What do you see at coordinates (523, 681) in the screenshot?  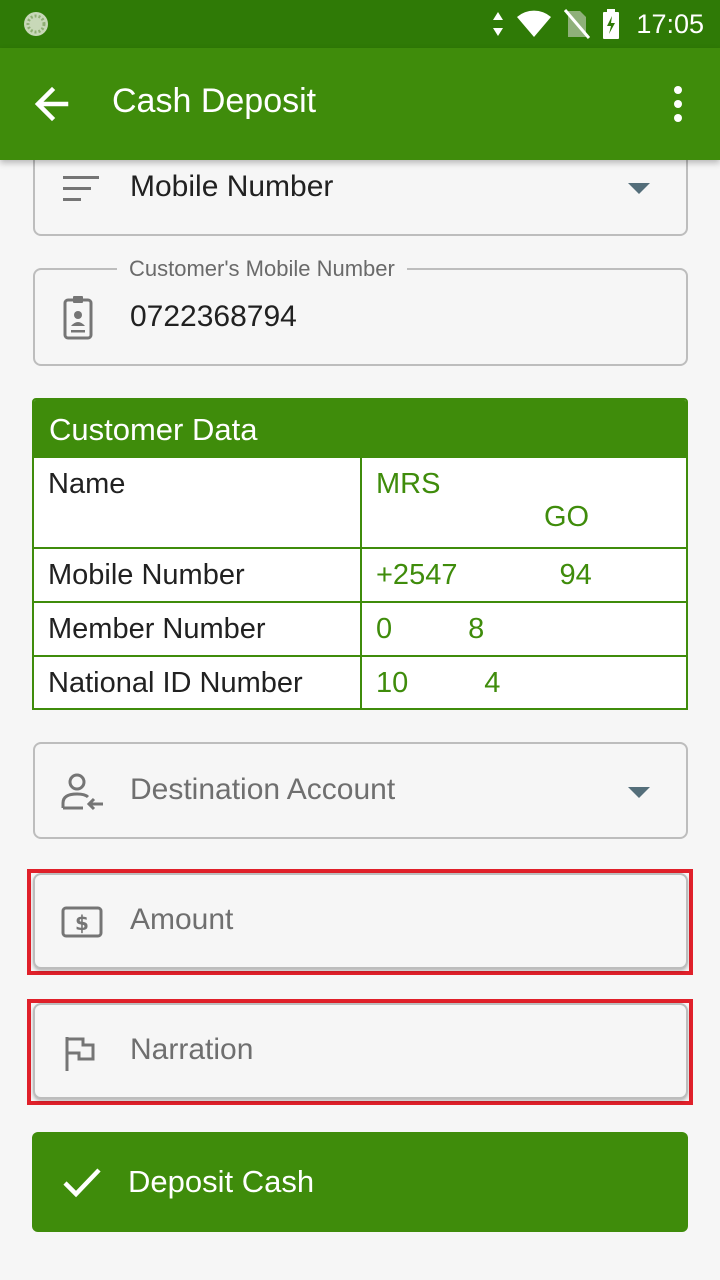 I see `national-id-value: 10 4` at bounding box center [523, 681].